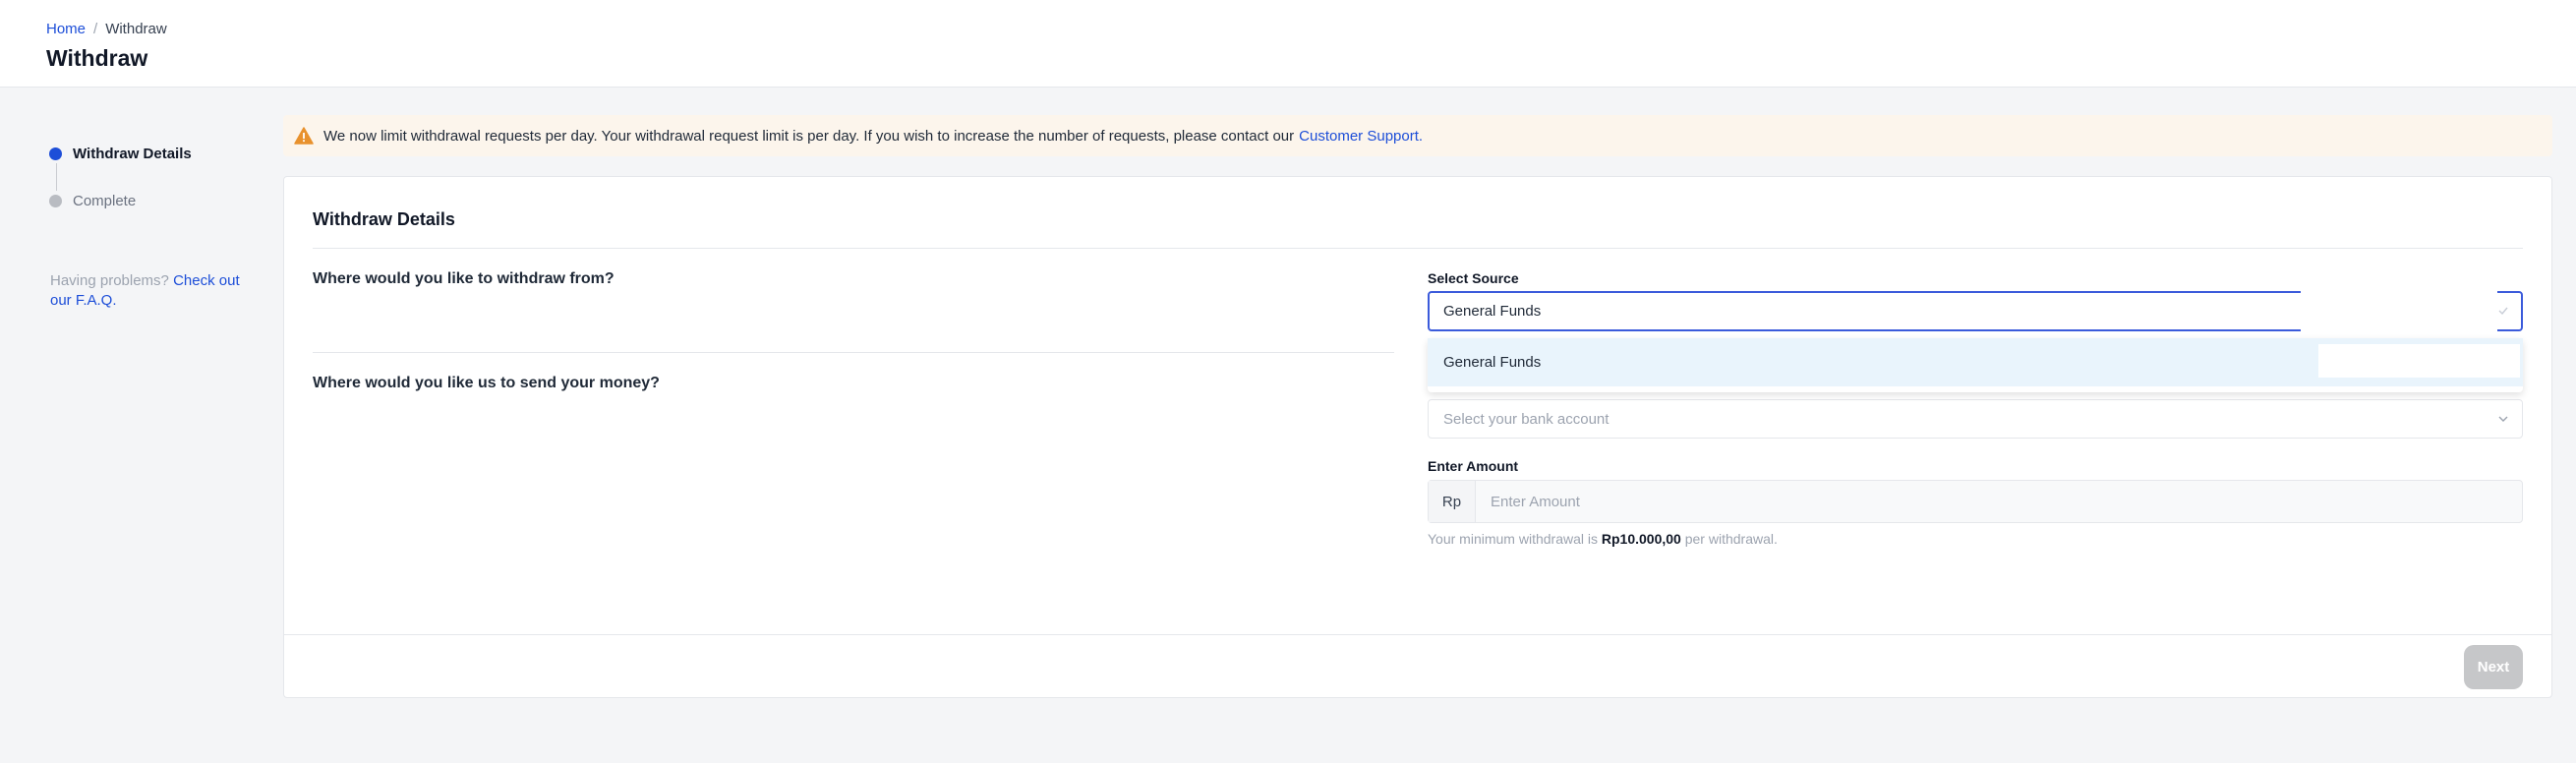  I want to click on source-dropdown-menu: General Funds, so click(1975, 365).